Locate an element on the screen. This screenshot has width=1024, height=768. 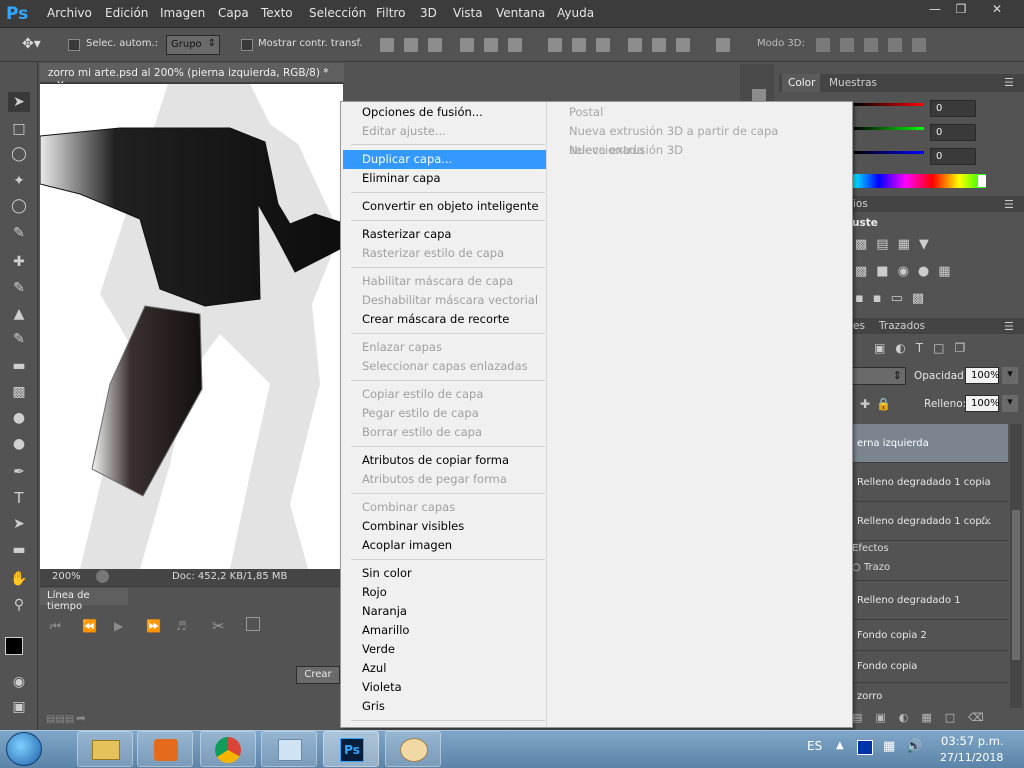
crop-tool-icon: ◯ is located at coordinates (19, 206).